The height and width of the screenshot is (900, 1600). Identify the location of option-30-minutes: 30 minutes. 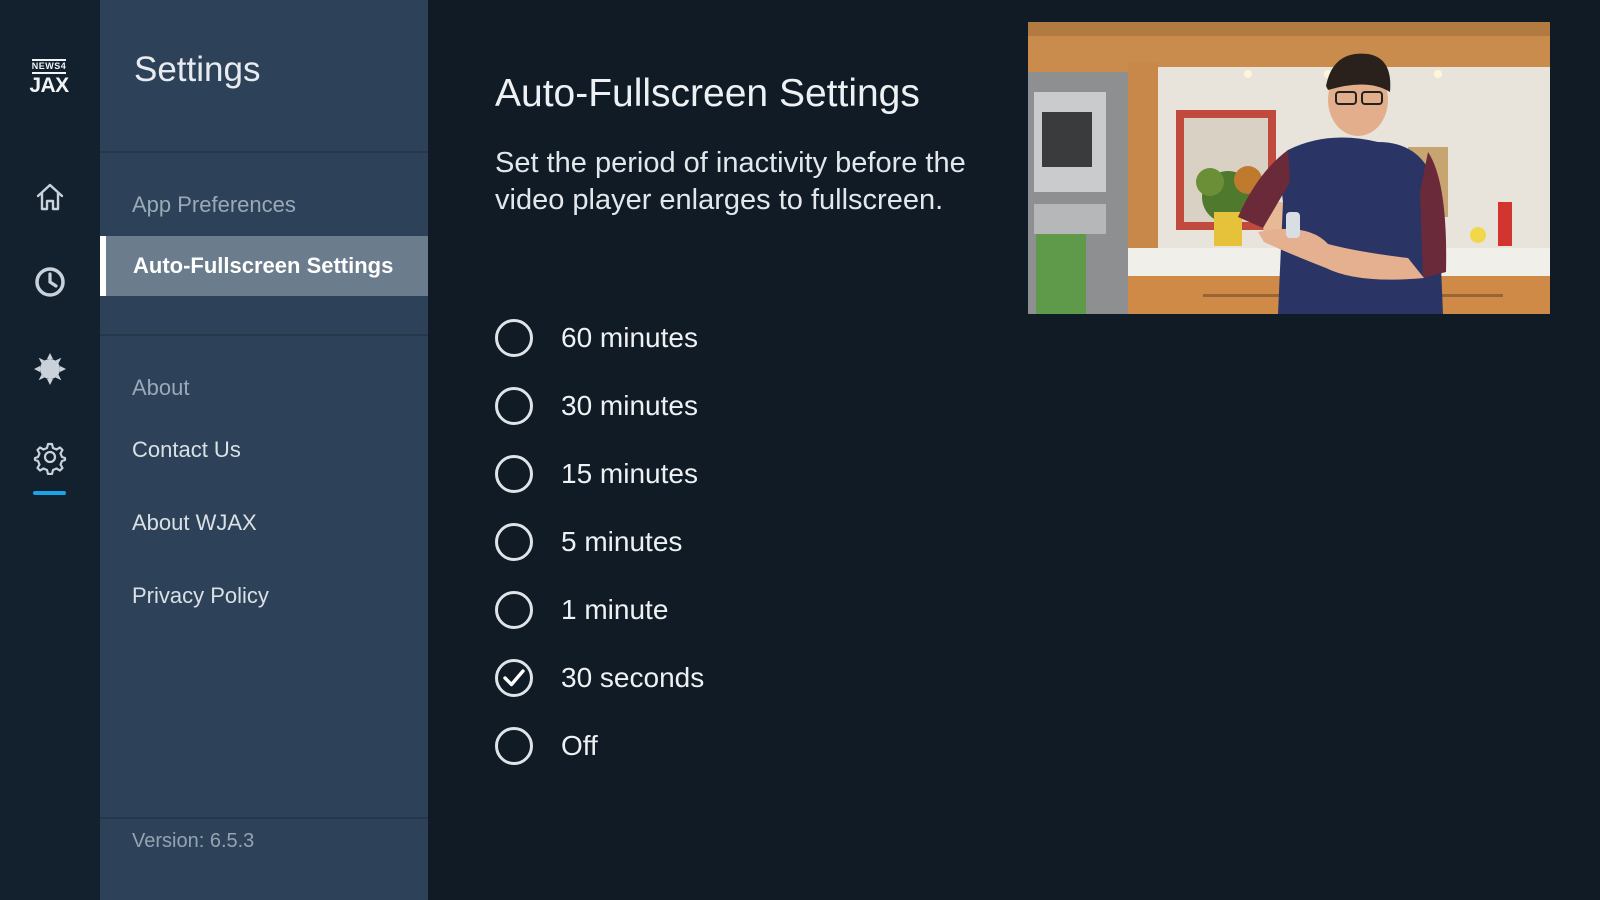
(645, 406).